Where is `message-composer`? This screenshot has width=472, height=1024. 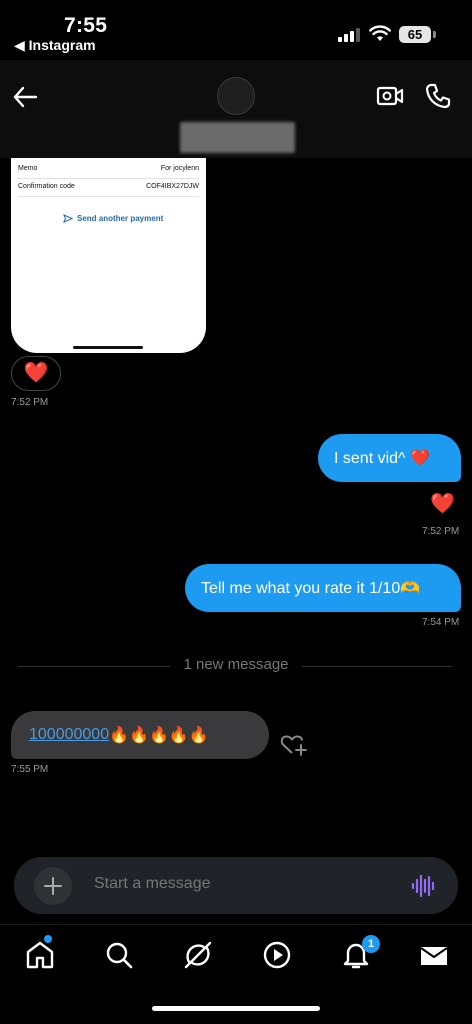 message-composer is located at coordinates (236, 885).